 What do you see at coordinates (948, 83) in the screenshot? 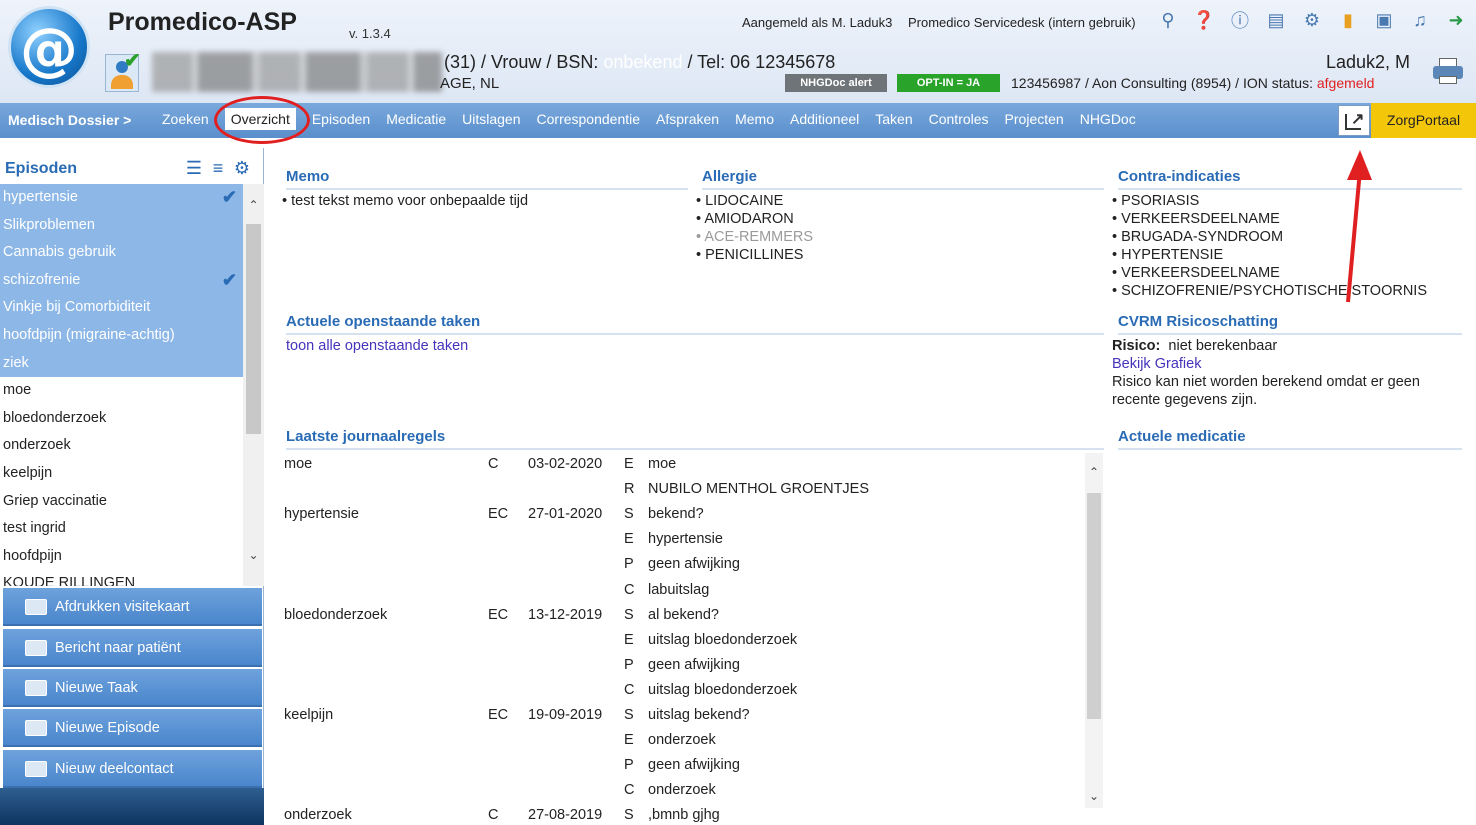
I see `optin-badge: OPT-IN = JA` at bounding box center [948, 83].